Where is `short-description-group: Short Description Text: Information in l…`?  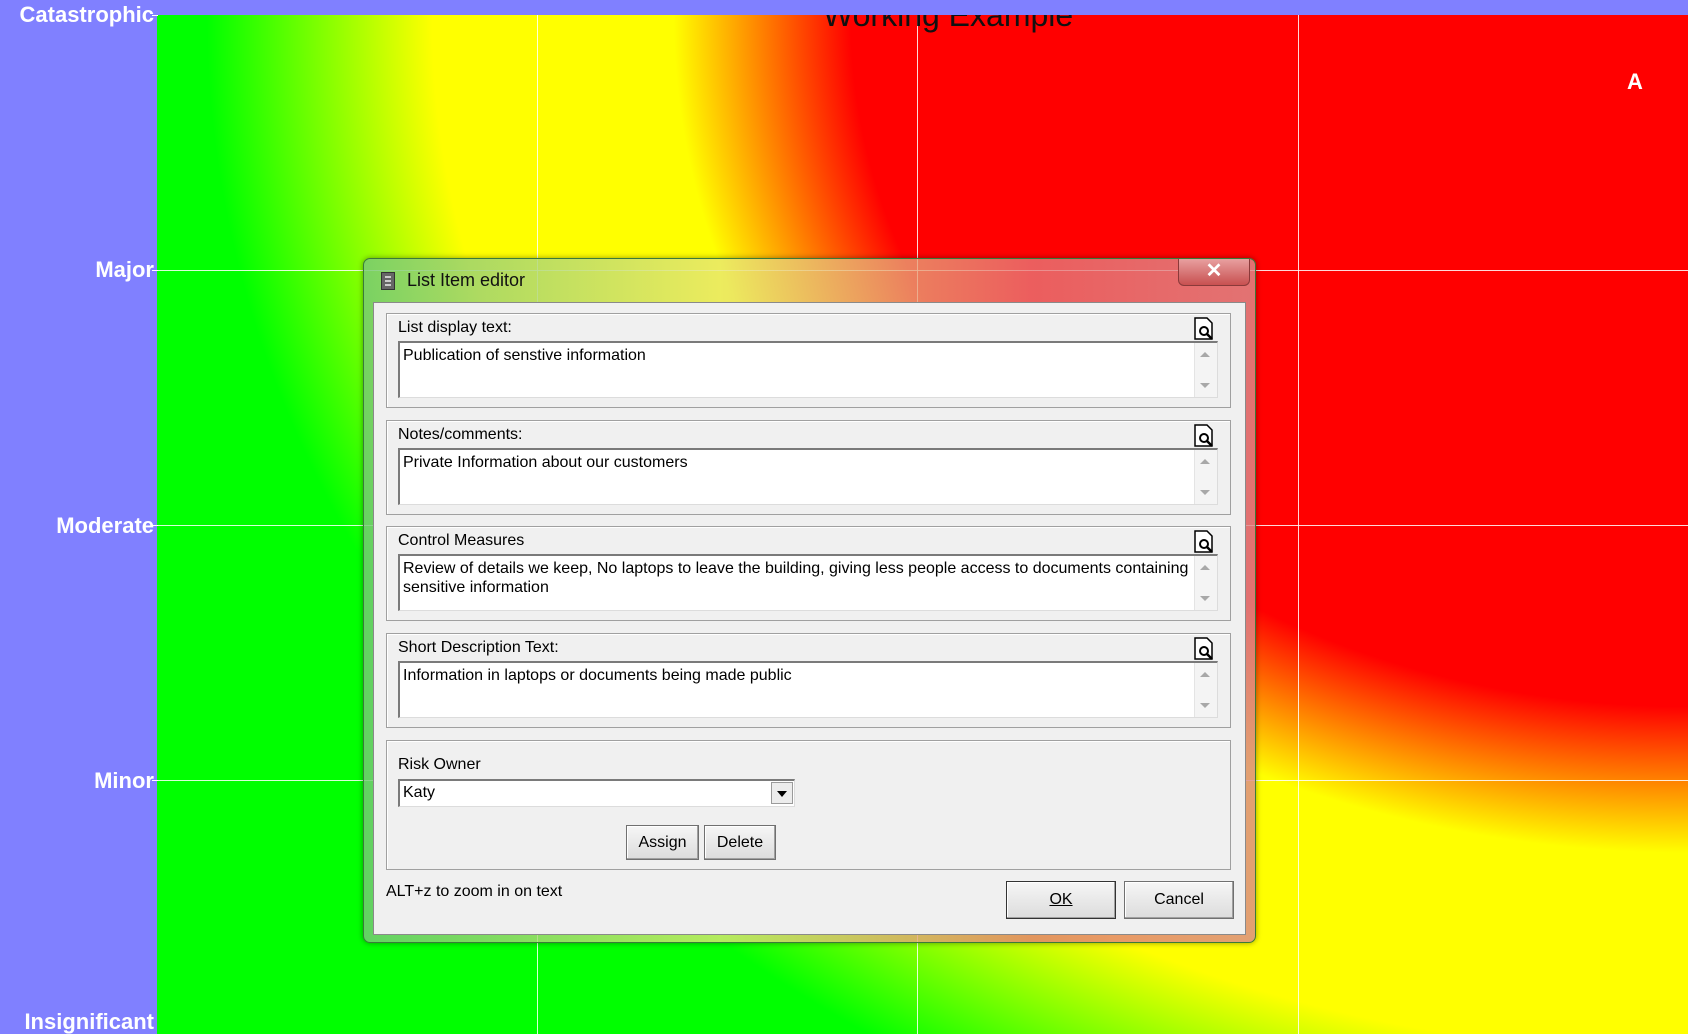 short-description-group: Short Description Text: Information in l… is located at coordinates (808, 680).